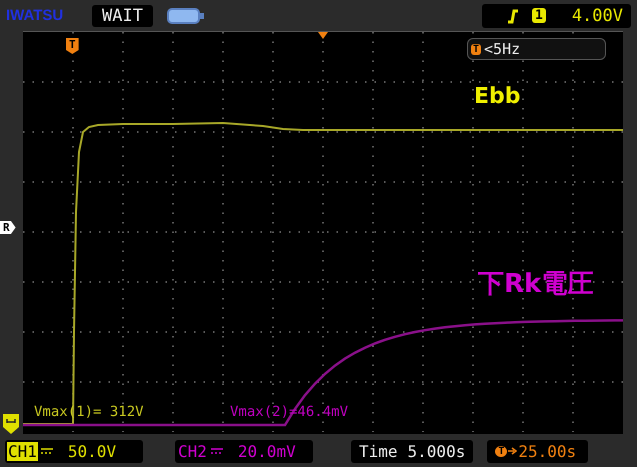 This screenshot has width=637, height=467. What do you see at coordinates (597, 16) in the screenshot?
I see `trigger-level: 4.00V` at bounding box center [597, 16].